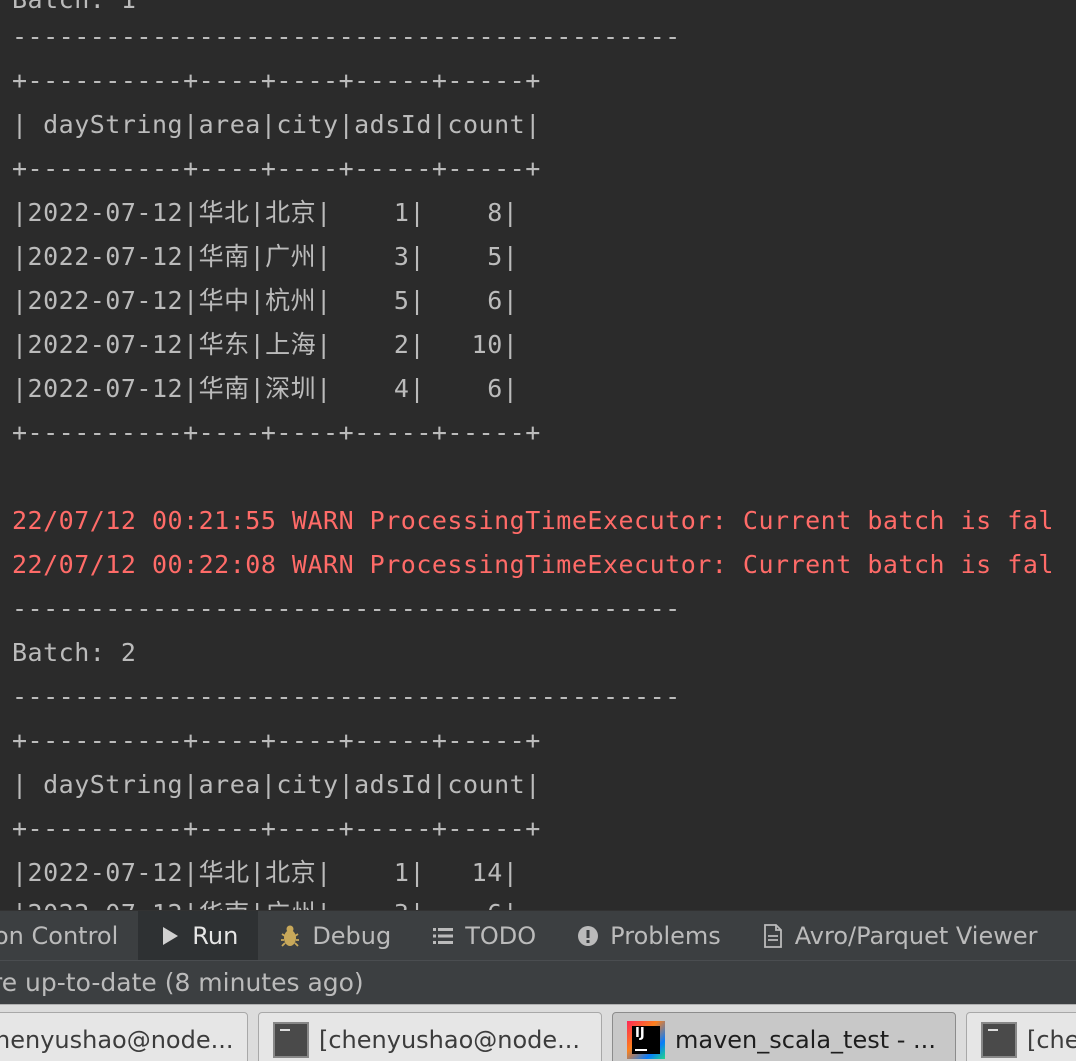 This screenshot has height=1061, width=1076. What do you see at coordinates (265, 256) in the screenshot?
I see `console-line: |2022-07-12|华南|广州| 3| 5|` at bounding box center [265, 256].